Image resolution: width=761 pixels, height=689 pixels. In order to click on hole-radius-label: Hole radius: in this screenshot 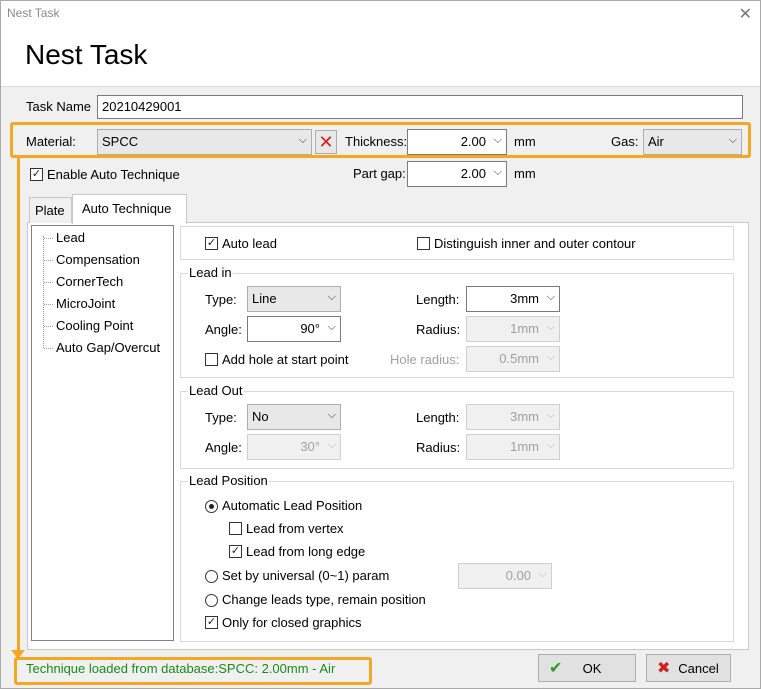, I will do `click(425, 359)`.